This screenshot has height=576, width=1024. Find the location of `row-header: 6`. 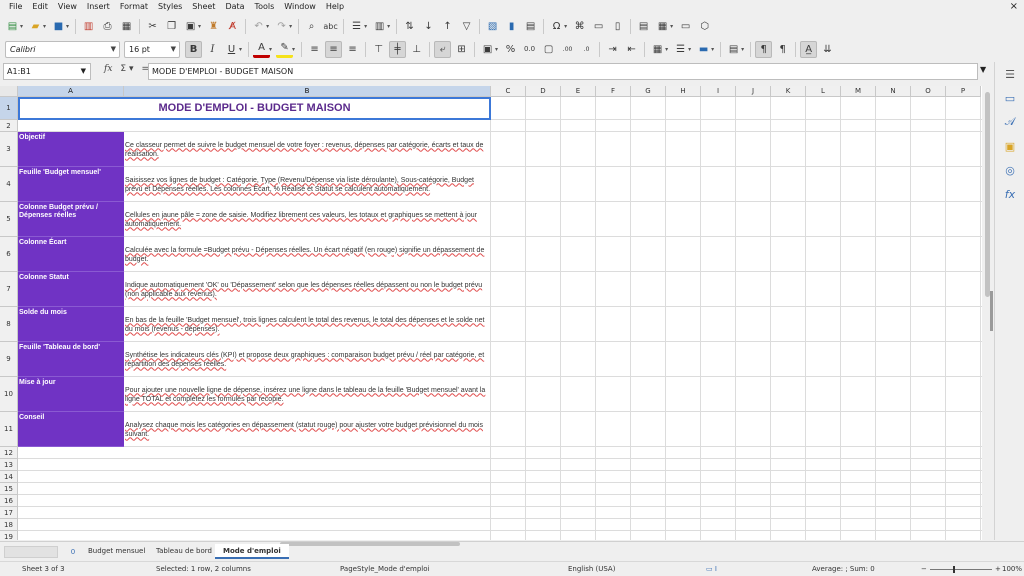

row-header: 6 is located at coordinates (9, 254).